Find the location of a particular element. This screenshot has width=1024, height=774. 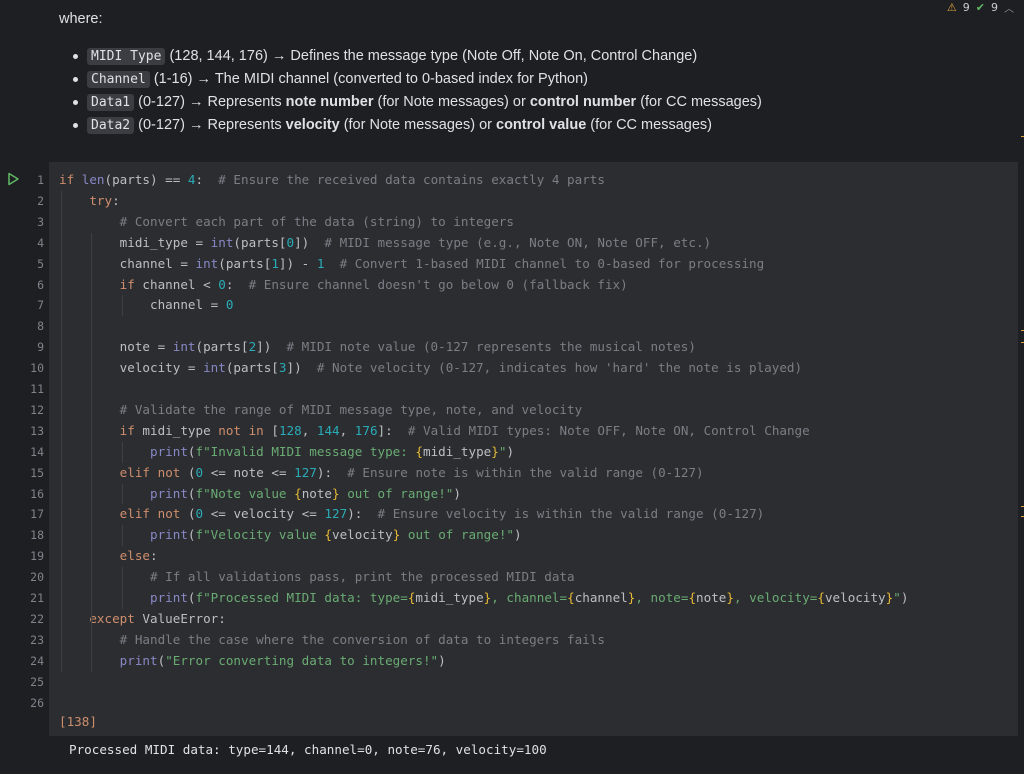

line-number: 19 is located at coordinates (37, 556).